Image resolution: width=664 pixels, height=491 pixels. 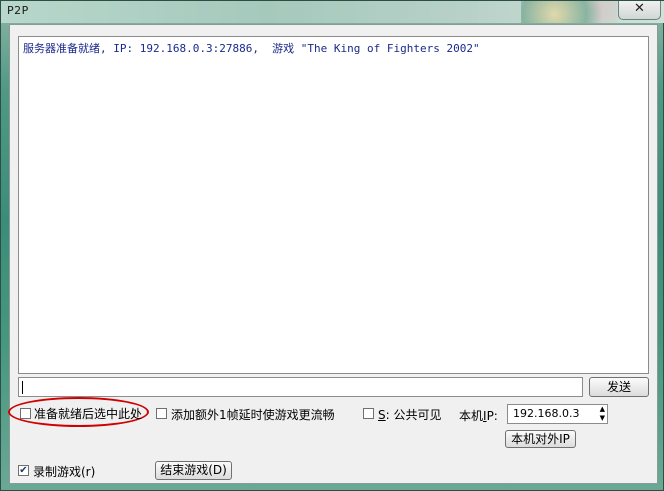 What do you see at coordinates (88, 413) in the screenshot?
I see `ready-checkbox-label: 准备就绪后选中此处` at bounding box center [88, 413].